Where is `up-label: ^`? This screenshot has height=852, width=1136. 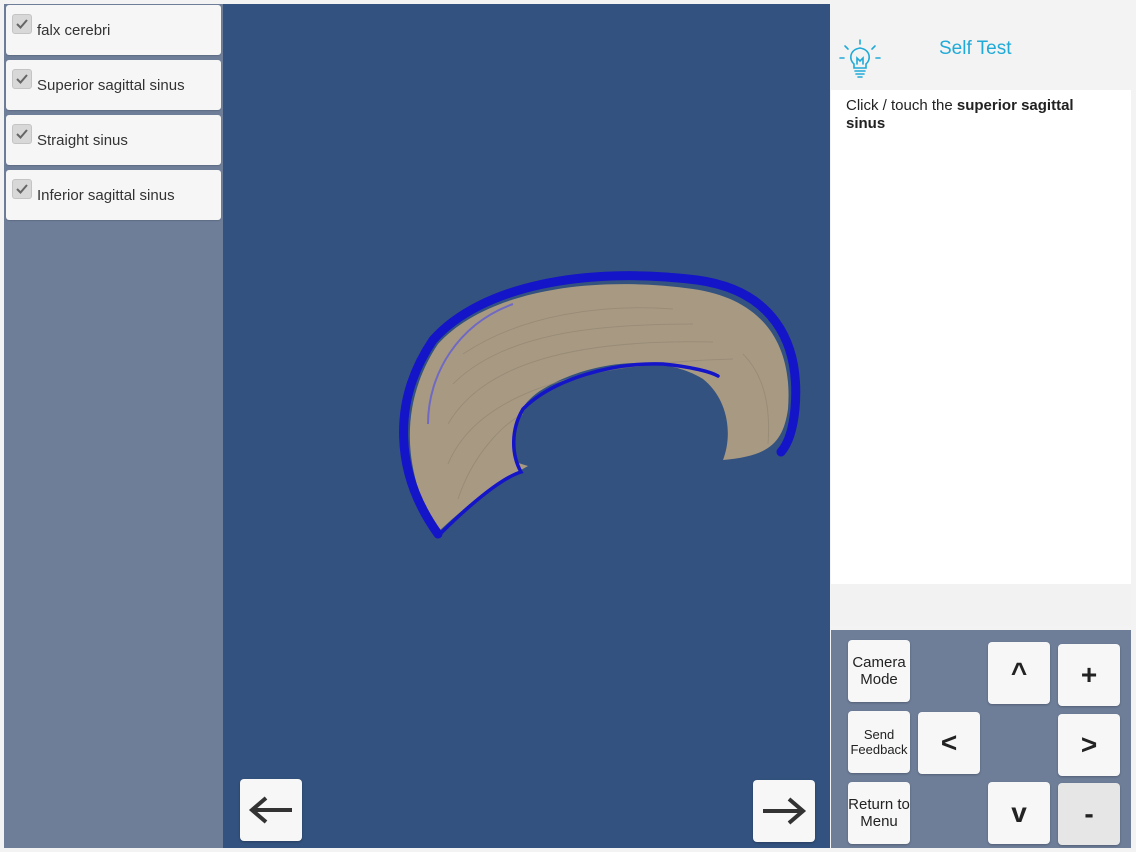
up-label: ^ is located at coordinates (1019, 672).